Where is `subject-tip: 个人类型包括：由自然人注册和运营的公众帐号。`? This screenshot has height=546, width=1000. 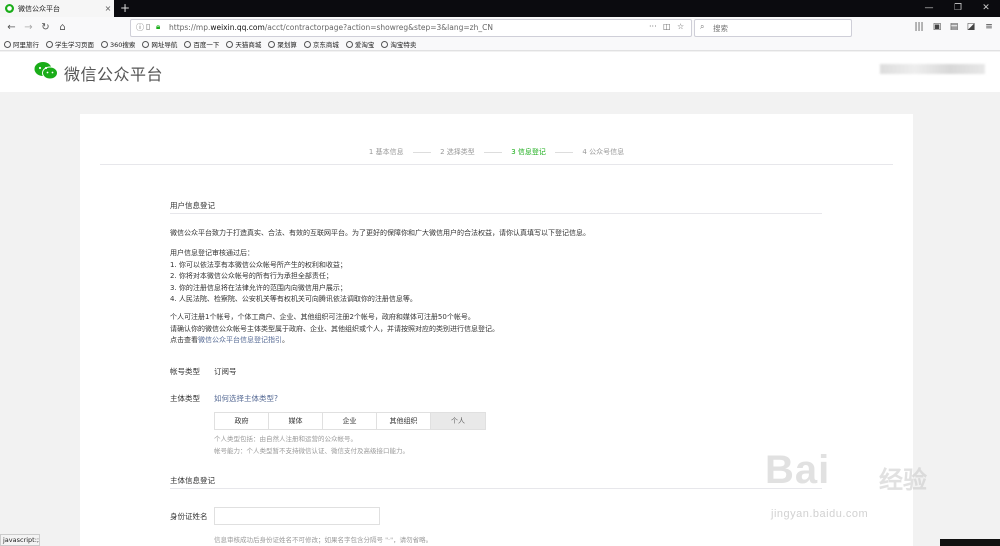
subject-tip: 个人类型包括：由自然人注册和运营的公众帐号。 is located at coordinates (285, 439).